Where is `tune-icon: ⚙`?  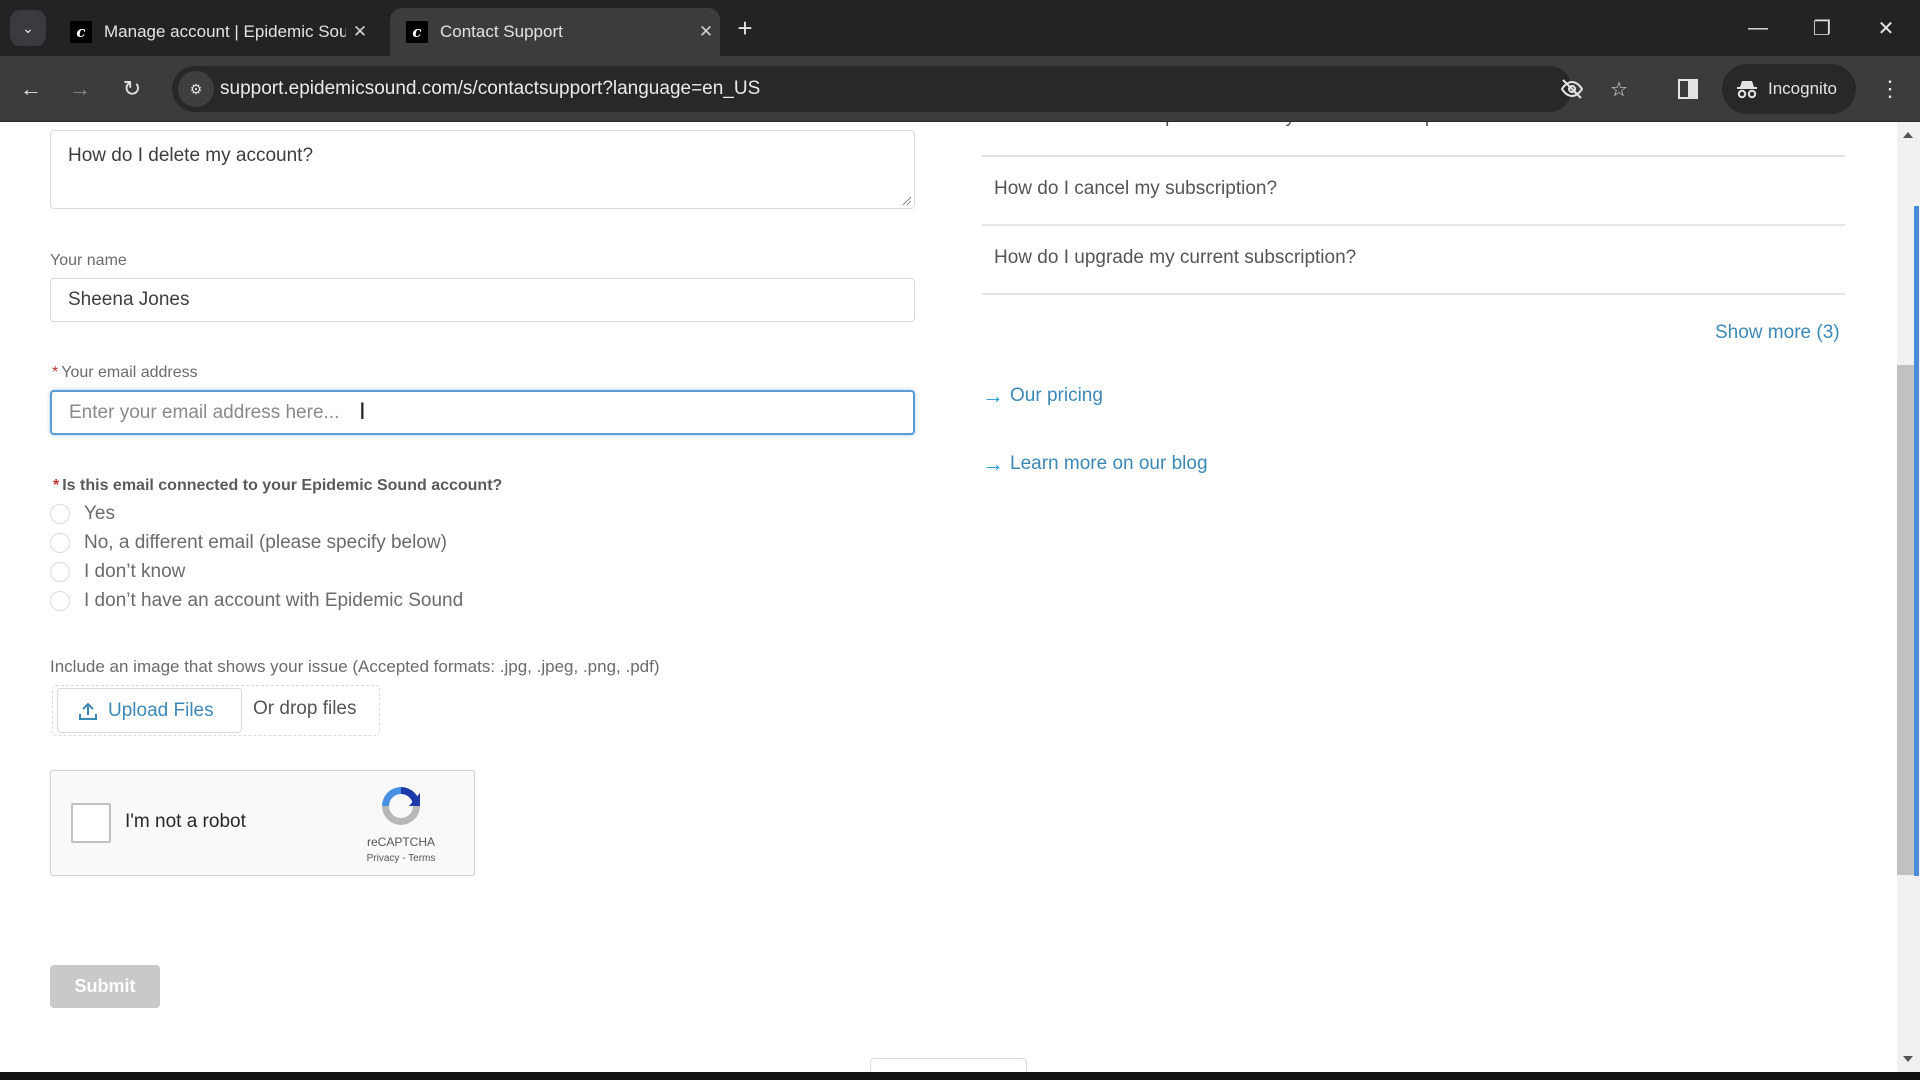
tune-icon: ⚙ is located at coordinates (196, 88).